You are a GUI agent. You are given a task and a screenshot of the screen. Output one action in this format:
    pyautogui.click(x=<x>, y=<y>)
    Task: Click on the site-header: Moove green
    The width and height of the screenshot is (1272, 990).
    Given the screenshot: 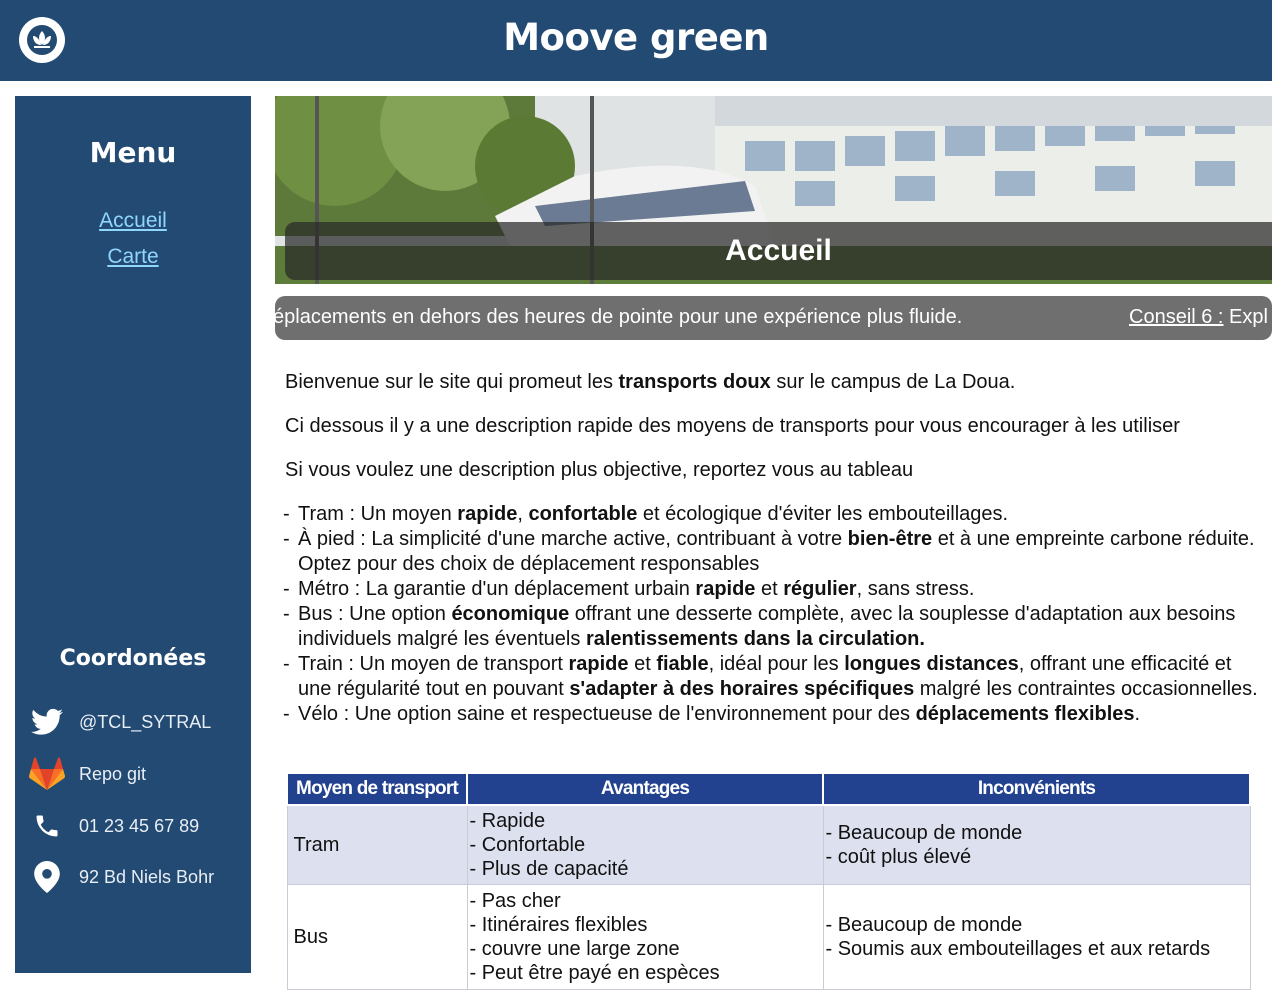 What is the action you would take?
    pyautogui.click(x=636, y=40)
    